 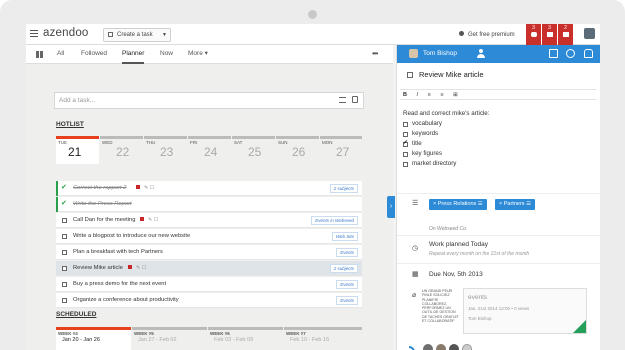 What do you see at coordinates (446, 113) in the screenshot?
I see `description-intro: Read and correct mike's article:` at bounding box center [446, 113].